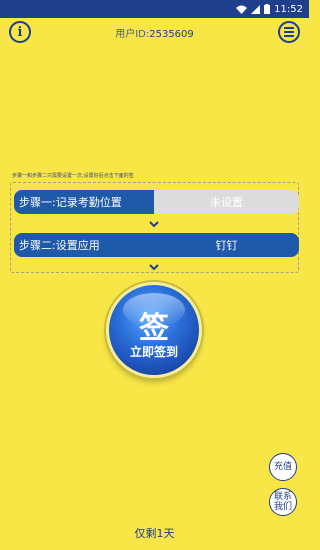  I want to click on contact-line-2: 我们, so click(282, 507).